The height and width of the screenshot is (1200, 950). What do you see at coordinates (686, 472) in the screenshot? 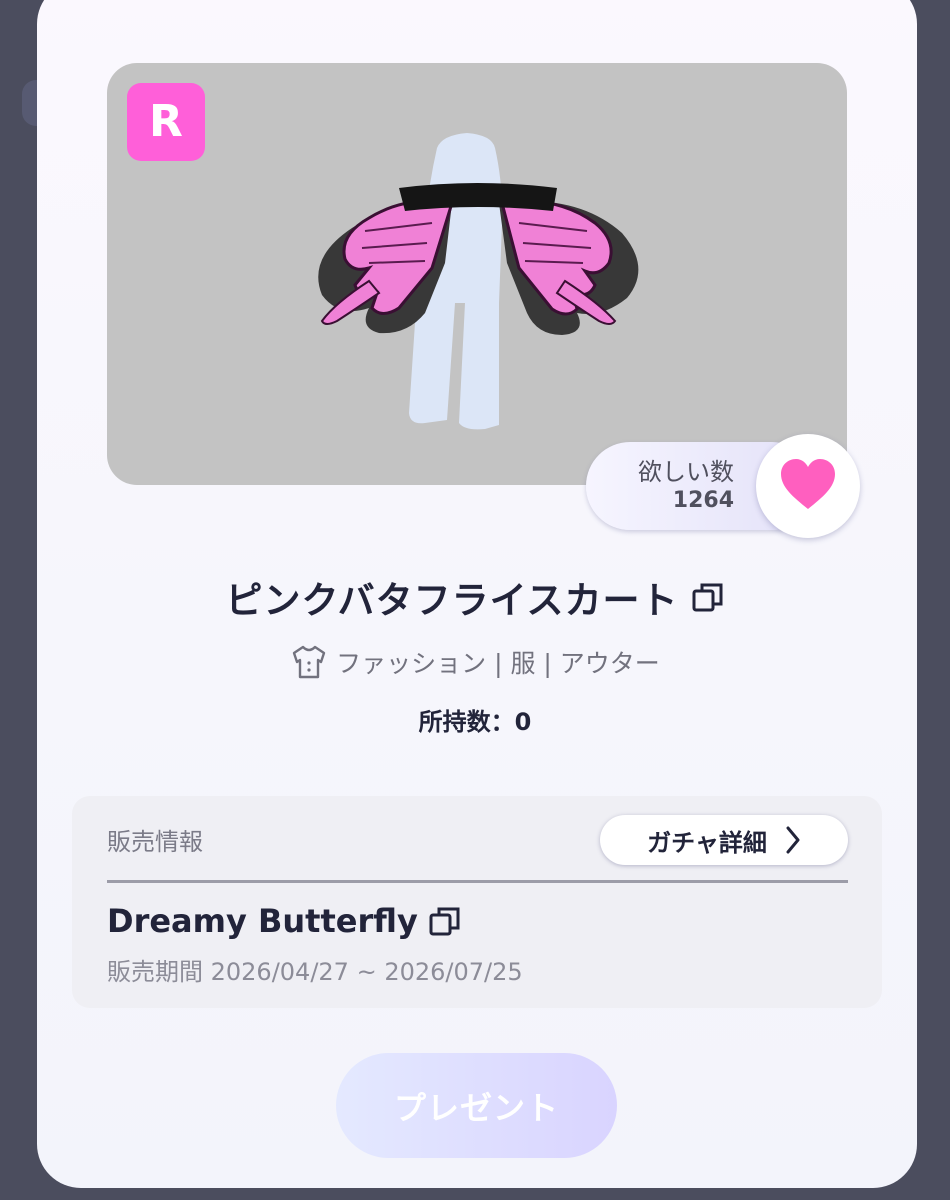
I see `wish-count-label: 欲しい数` at bounding box center [686, 472].